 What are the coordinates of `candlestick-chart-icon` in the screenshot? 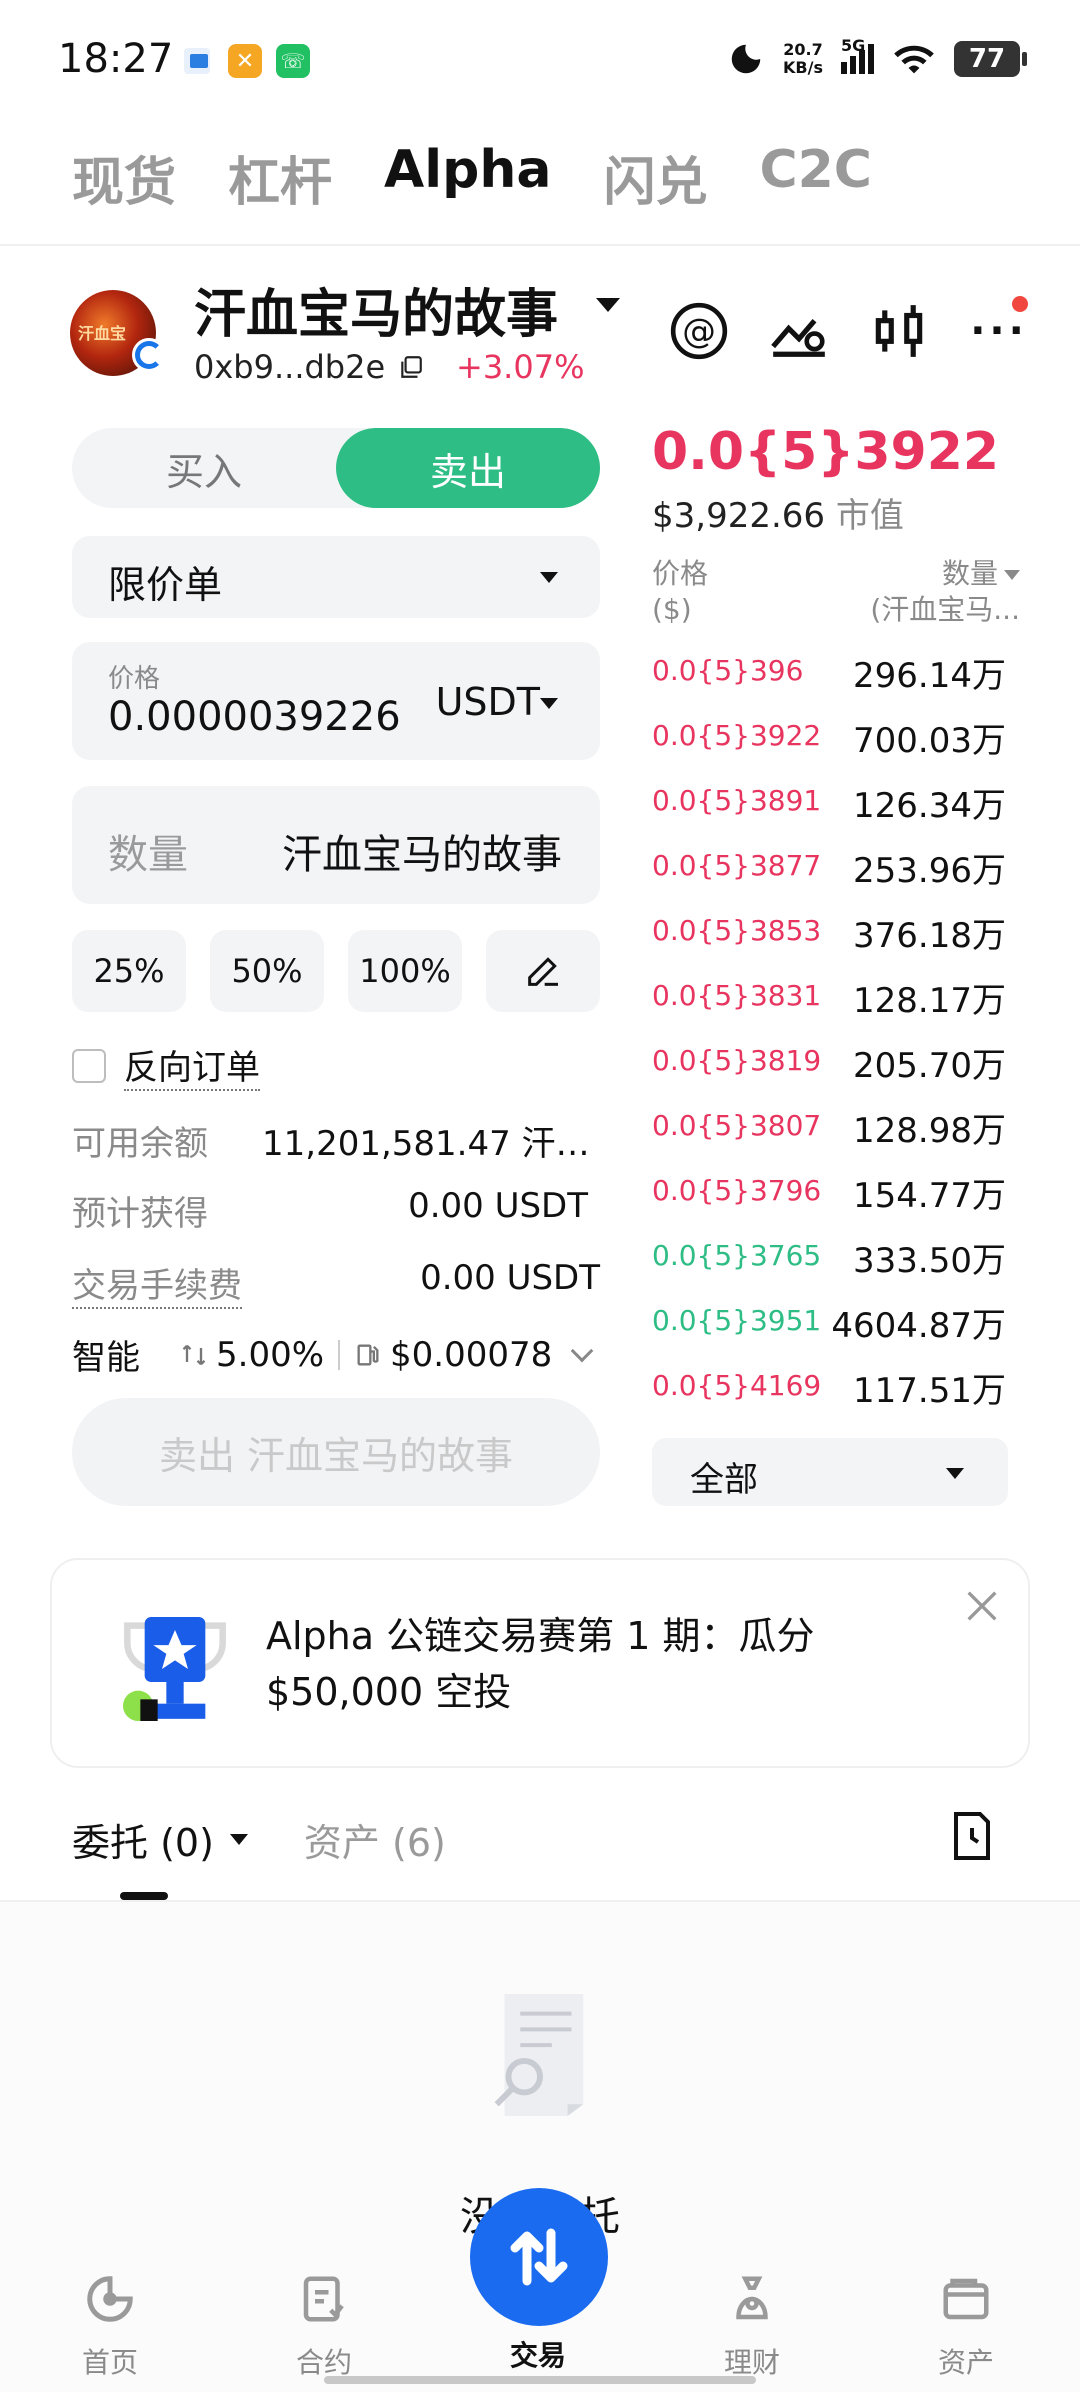 It's located at (899, 331).